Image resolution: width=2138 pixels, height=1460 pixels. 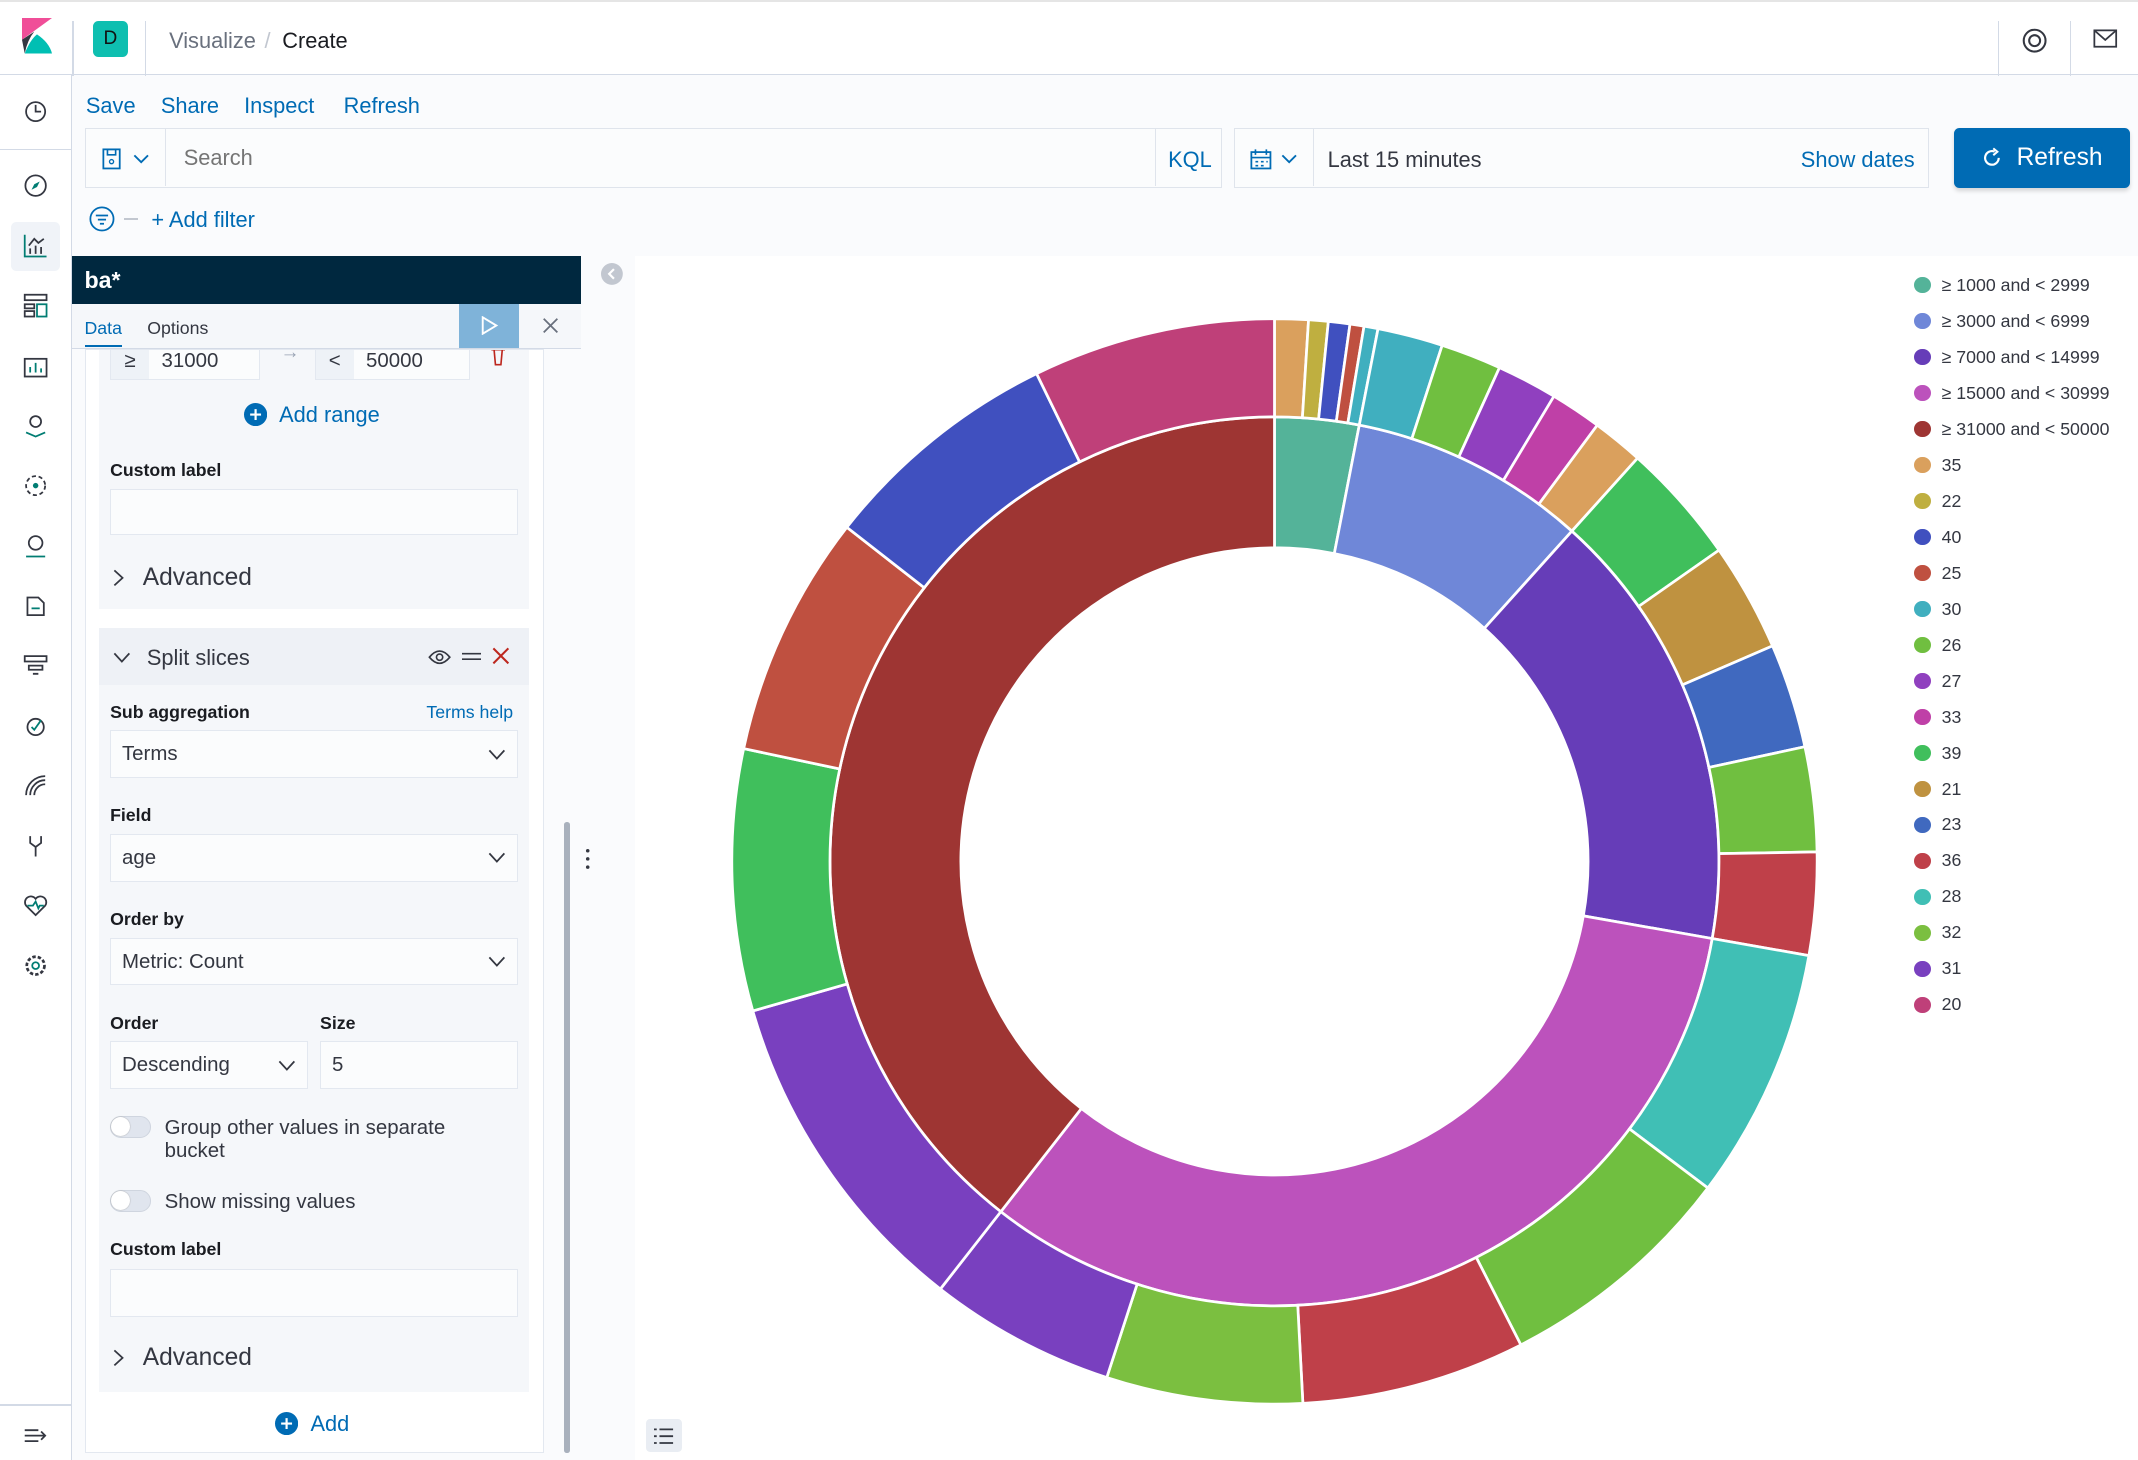 What do you see at coordinates (35, 425) in the screenshot?
I see `maps-icon` at bounding box center [35, 425].